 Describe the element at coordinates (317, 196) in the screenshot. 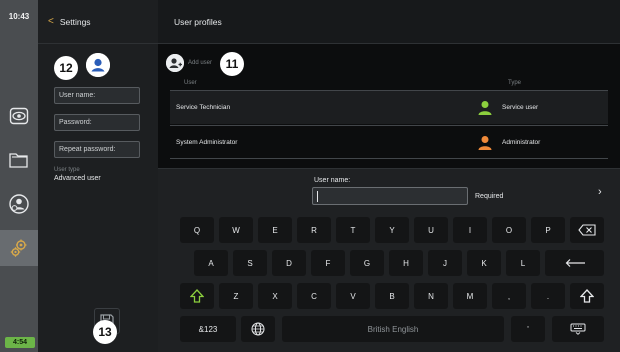

I see `text-caret` at that location.